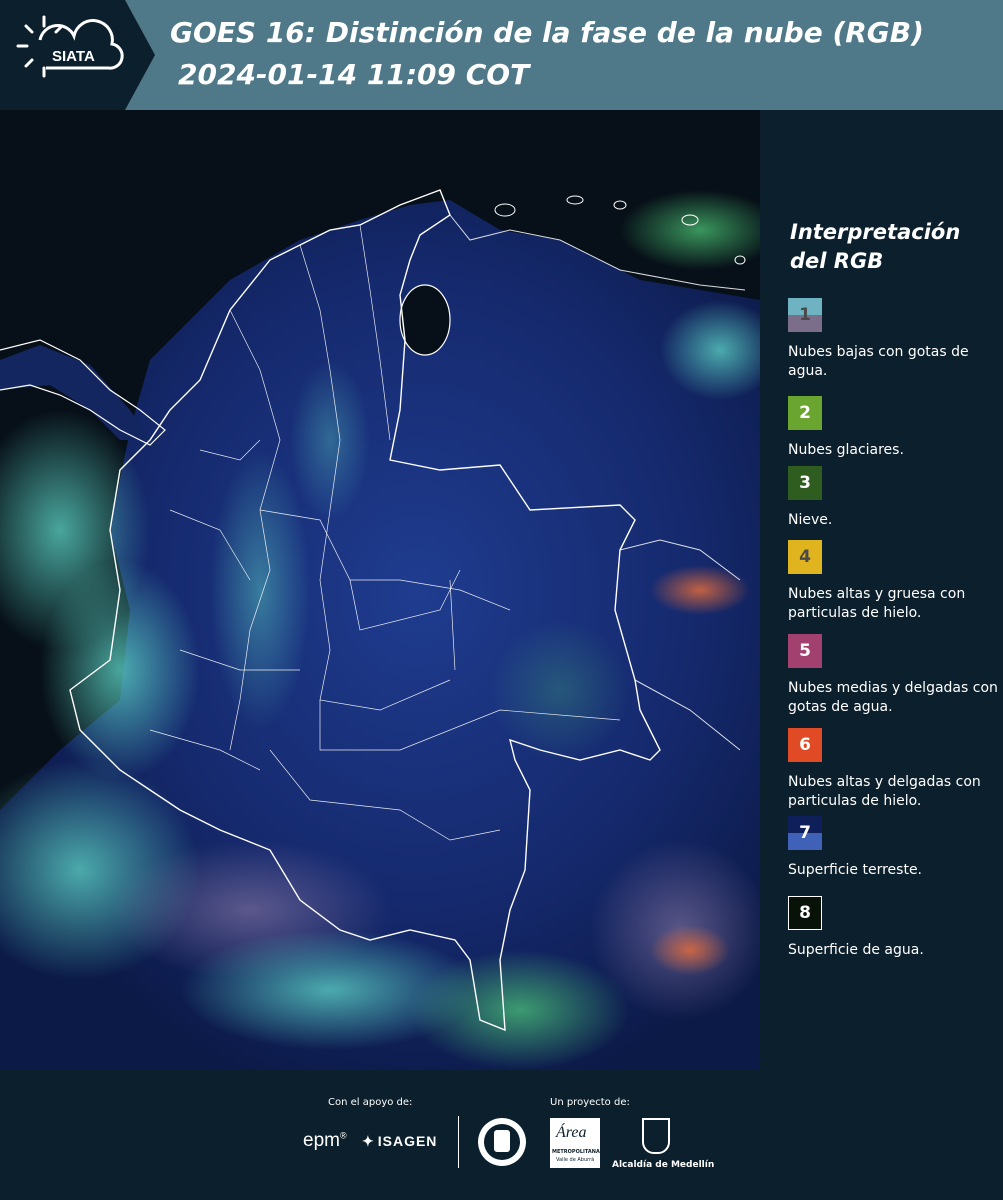  What do you see at coordinates (458, 1142) in the screenshot?
I see `footer-divider` at bounding box center [458, 1142].